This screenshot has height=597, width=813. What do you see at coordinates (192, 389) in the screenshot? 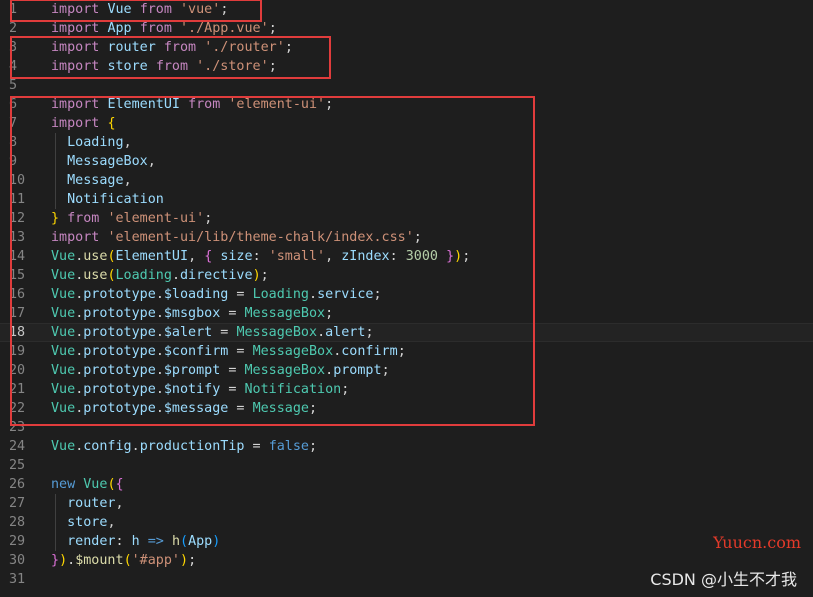
I see `code-token: $notify` at bounding box center [192, 389].